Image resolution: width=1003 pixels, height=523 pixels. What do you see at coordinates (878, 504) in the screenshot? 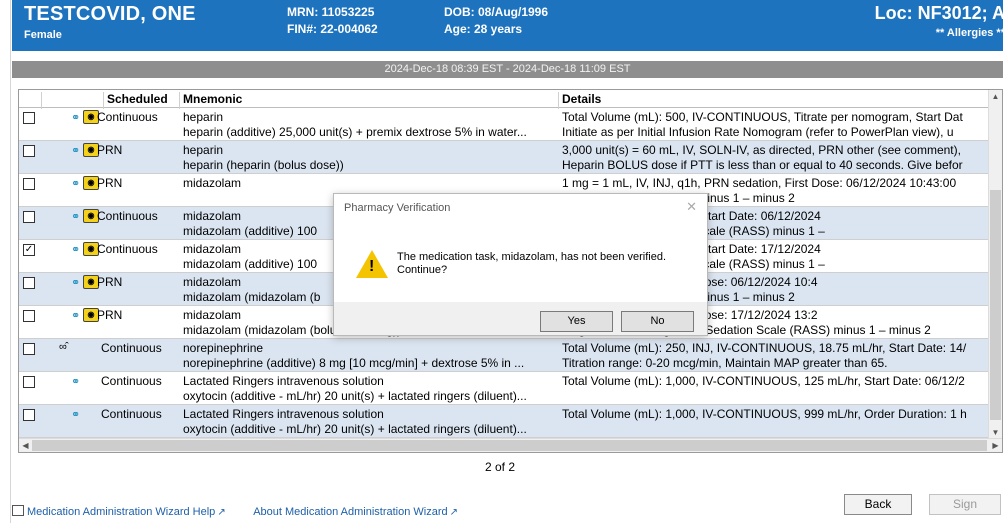
I see `back-button: Back` at bounding box center [878, 504].